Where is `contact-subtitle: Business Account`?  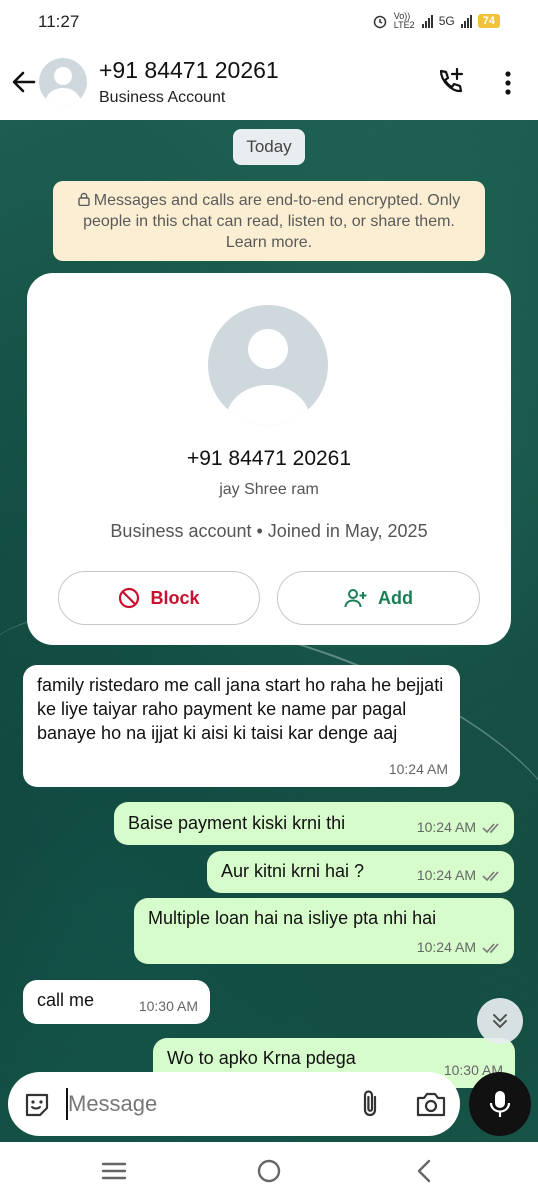
contact-subtitle: Business Account is located at coordinates (162, 98).